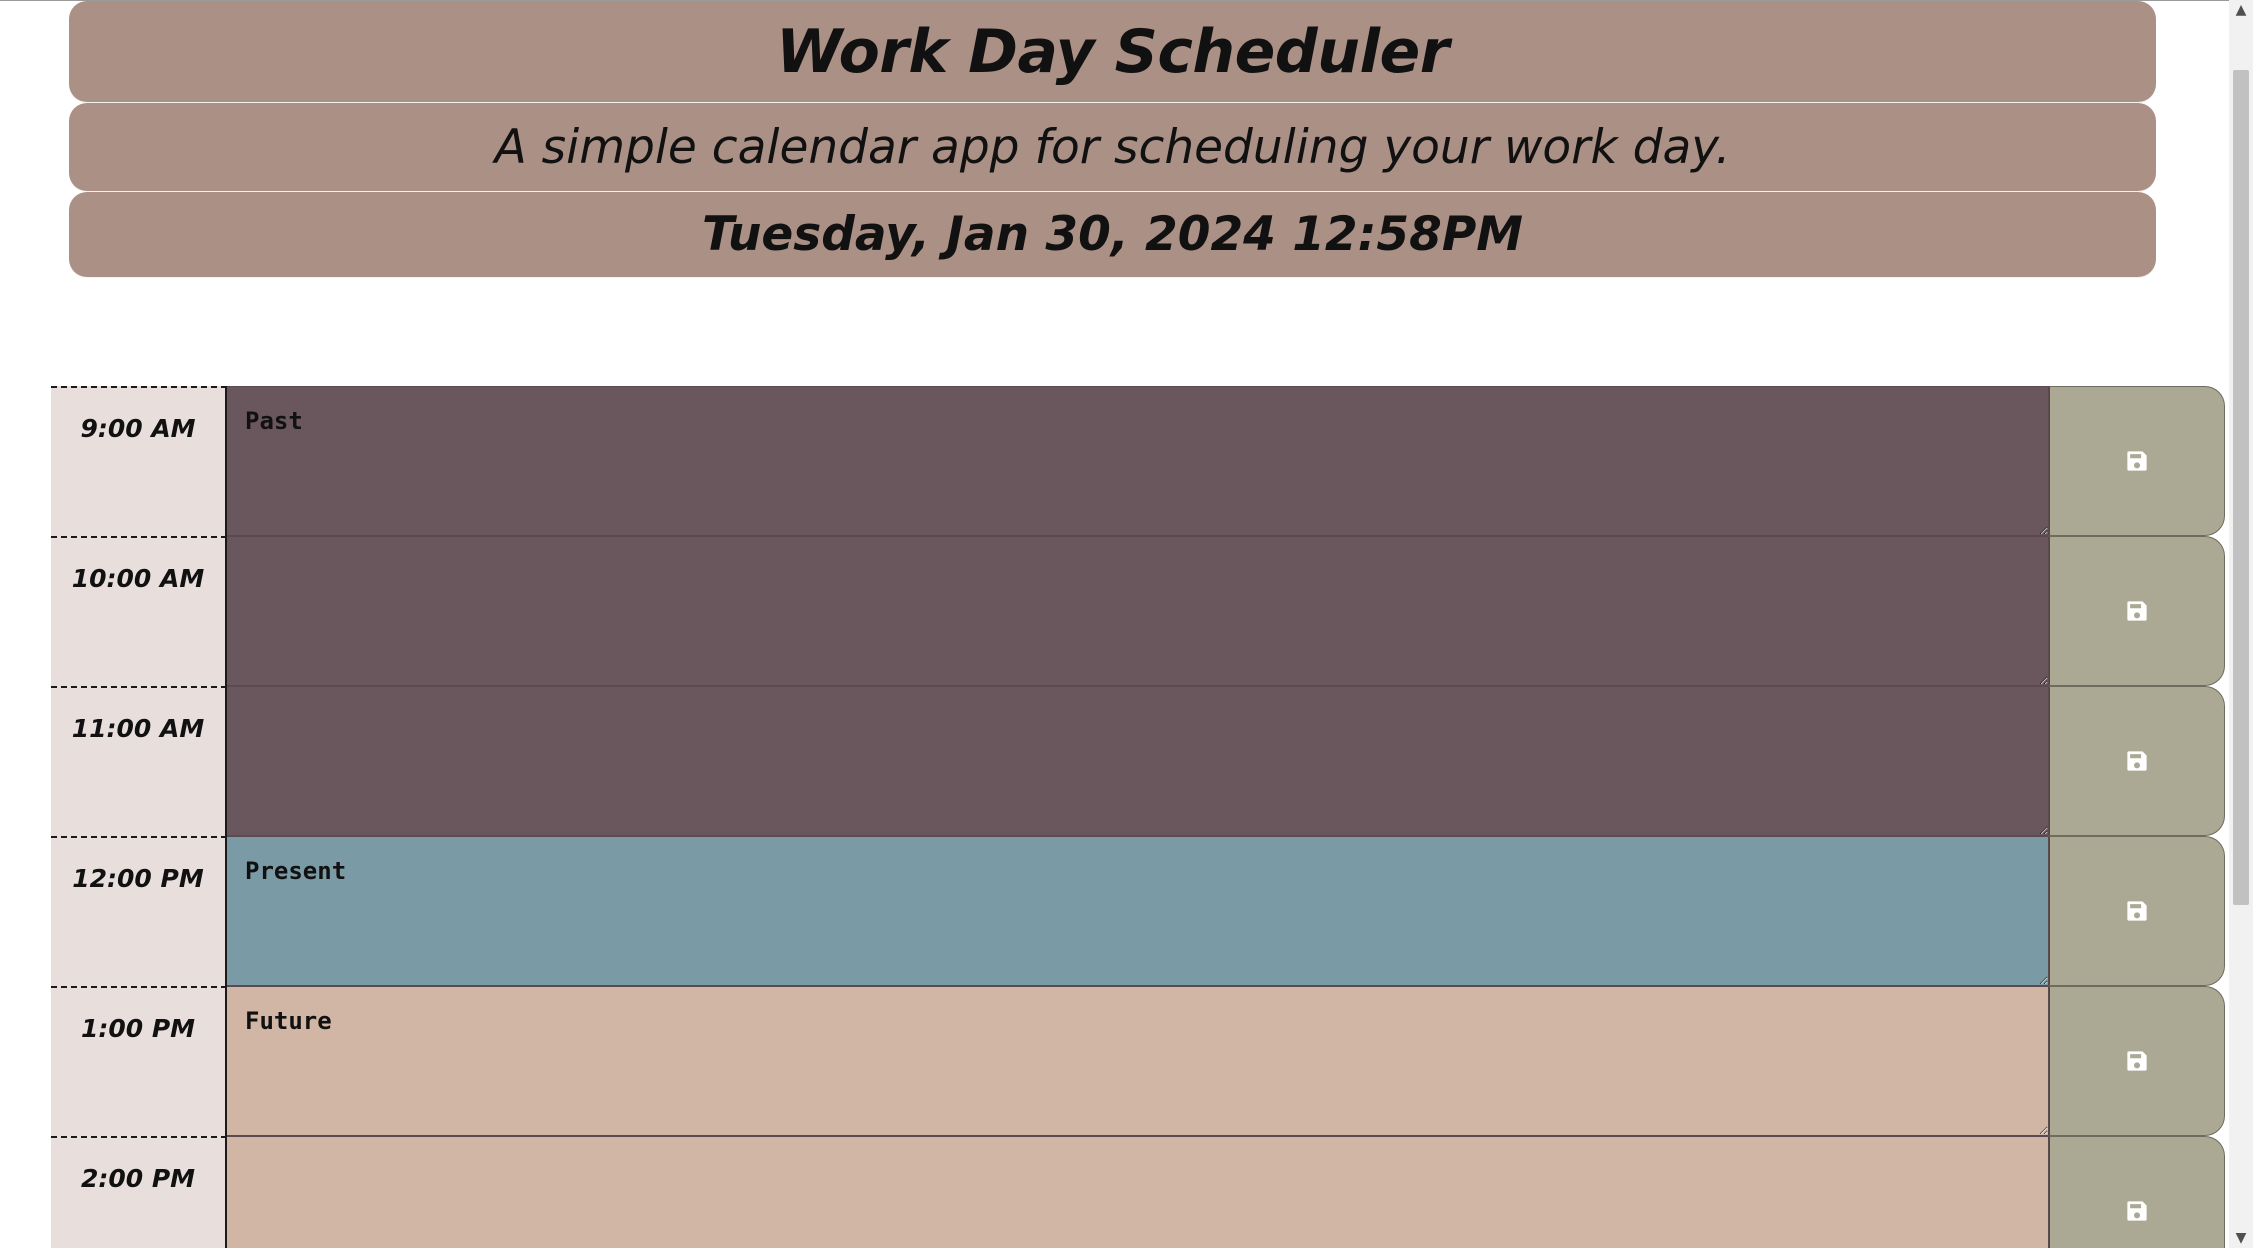 This screenshot has width=2253, height=1248. I want to click on hour-label: 1:00 PM, so click(139, 1061).